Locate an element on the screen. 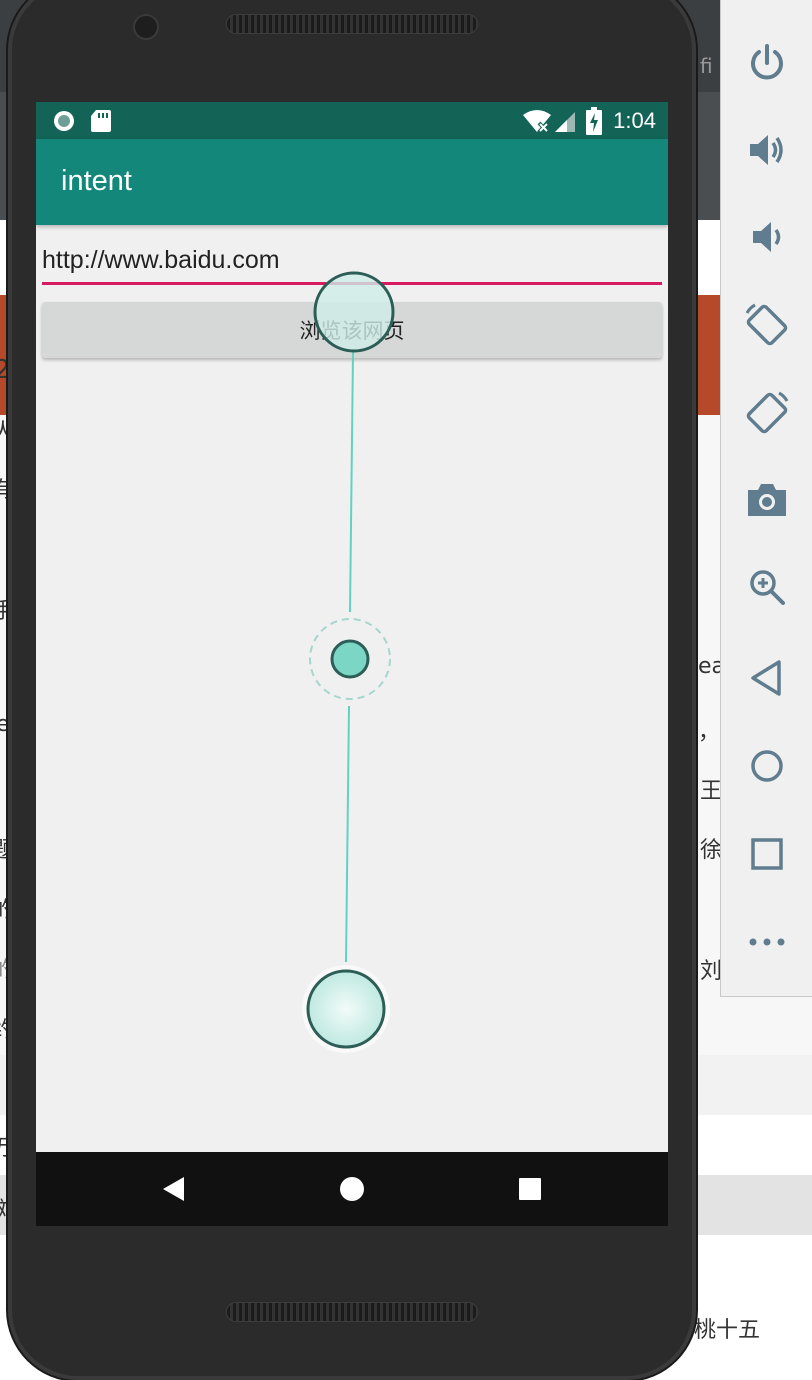  overview-button is located at coordinates (766, 854).